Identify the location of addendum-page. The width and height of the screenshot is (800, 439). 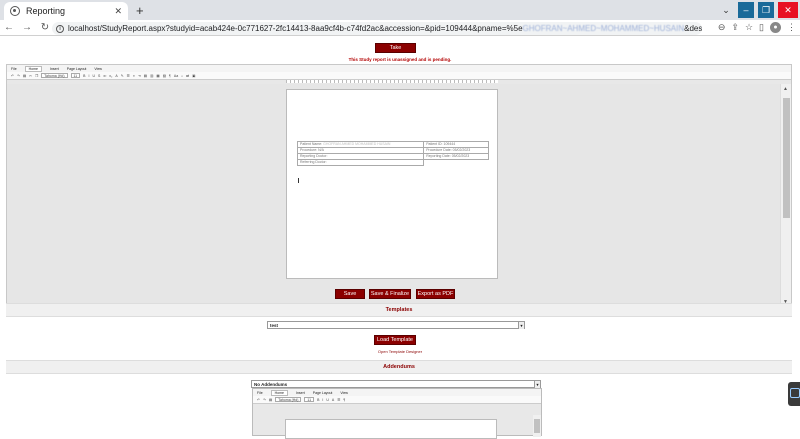
(391, 429).